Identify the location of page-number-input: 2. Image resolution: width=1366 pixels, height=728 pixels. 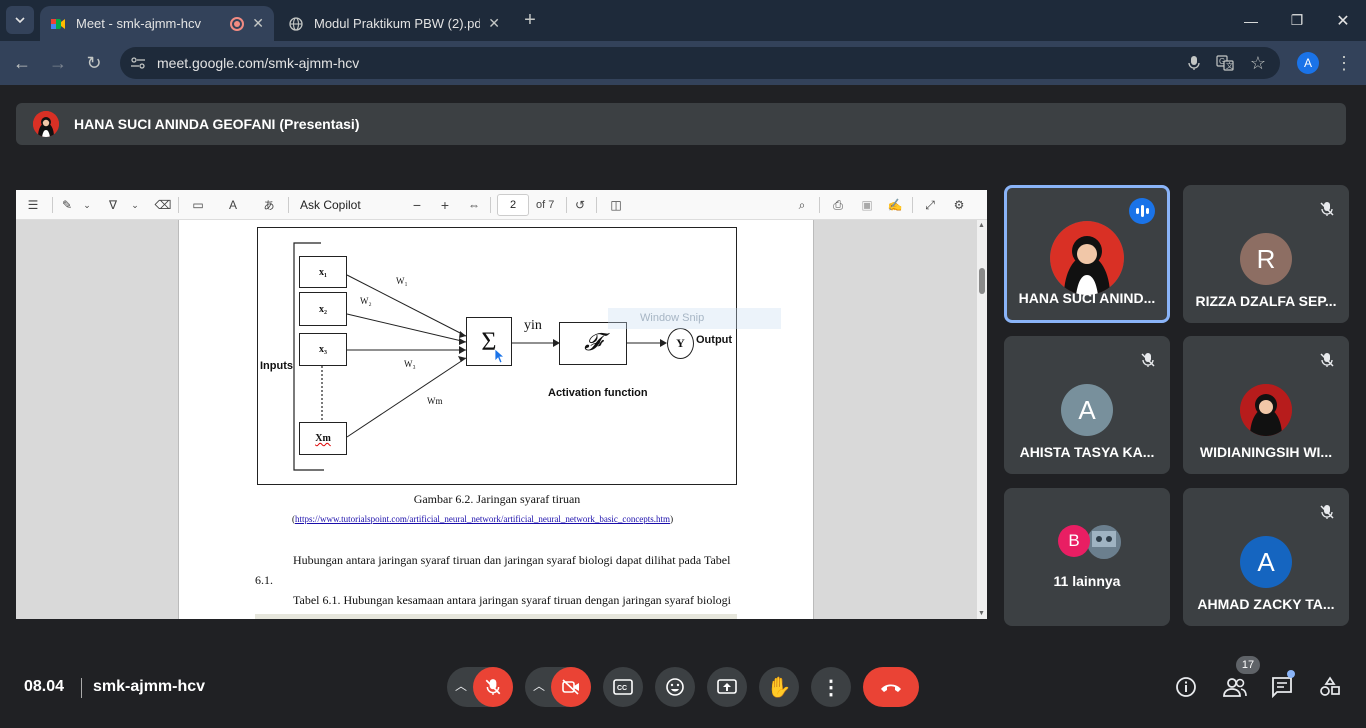
(513, 205).